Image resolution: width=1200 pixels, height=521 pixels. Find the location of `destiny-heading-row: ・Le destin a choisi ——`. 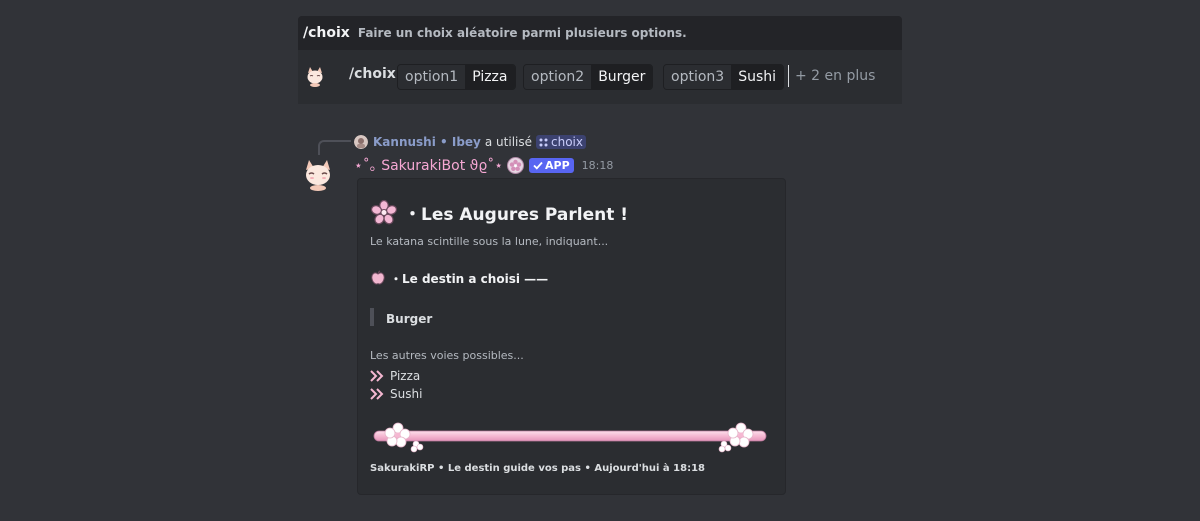

destiny-heading-row: ・Le destin a choisi —— is located at coordinates (459, 278).